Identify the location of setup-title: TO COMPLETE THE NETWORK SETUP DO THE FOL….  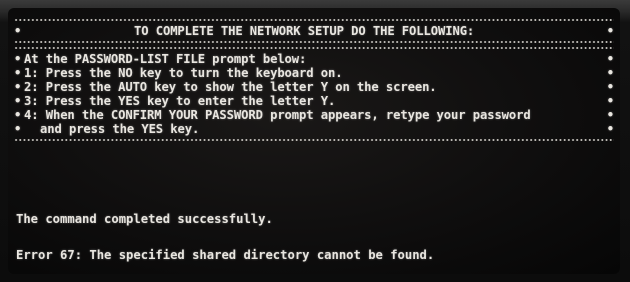
(304, 31).